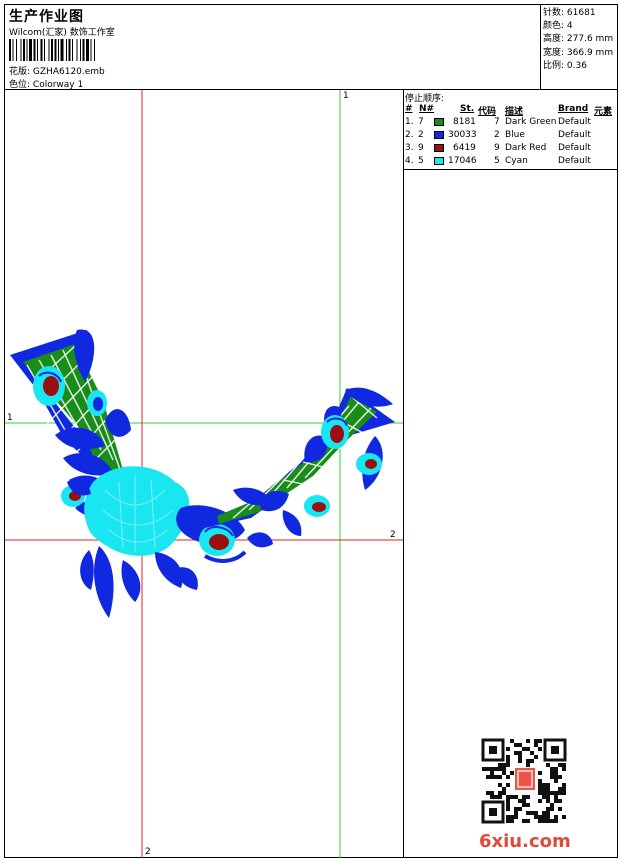 This screenshot has width=620, height=860. What do you see at coordinates (46, 17) in the screenshot?
I see `sheet-title: 生产作业图` at bounding box center [46, 17].